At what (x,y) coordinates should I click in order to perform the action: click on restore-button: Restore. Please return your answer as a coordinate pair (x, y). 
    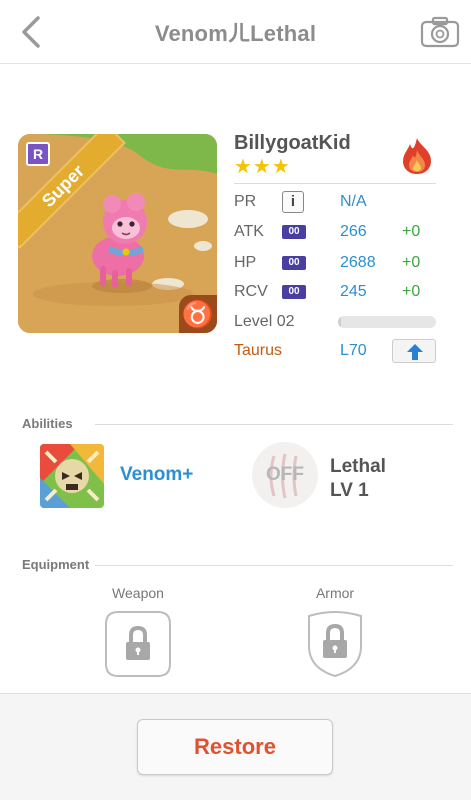
    Looking at the image, I should click on (235, 747).